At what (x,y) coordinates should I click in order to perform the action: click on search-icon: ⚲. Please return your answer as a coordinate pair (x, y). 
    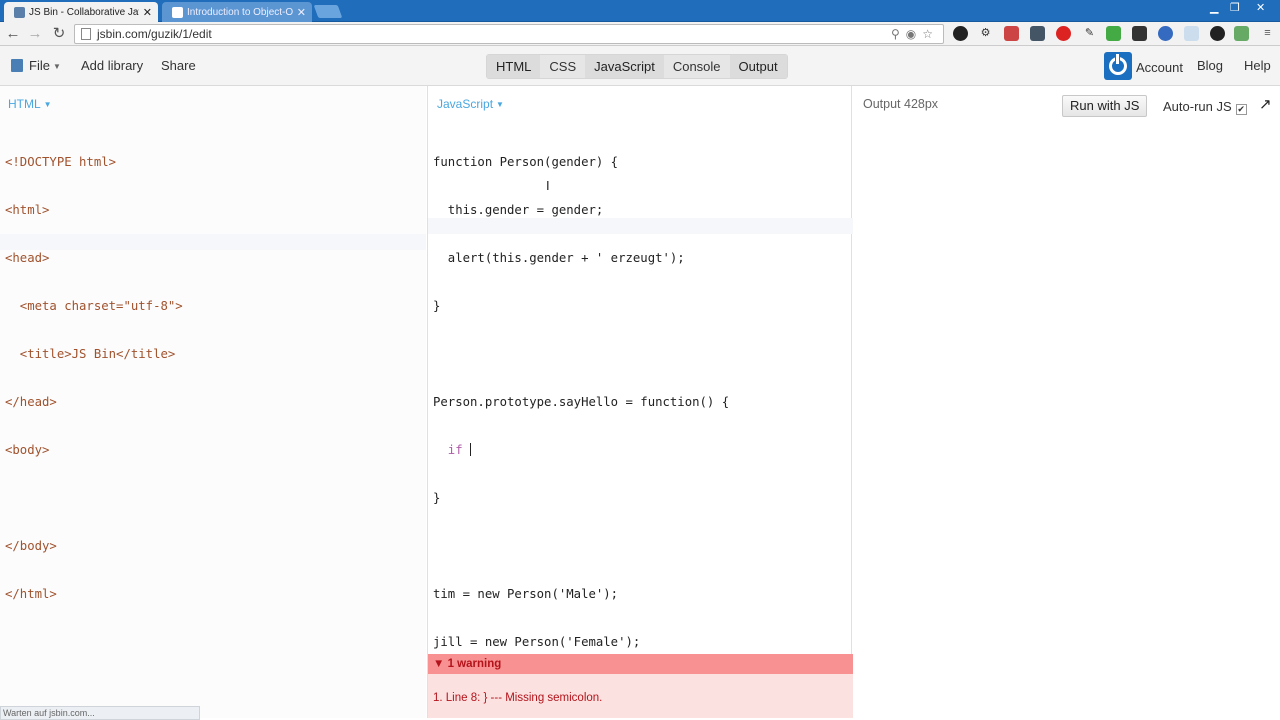
    Looking at the image, I should click on (898, 34).